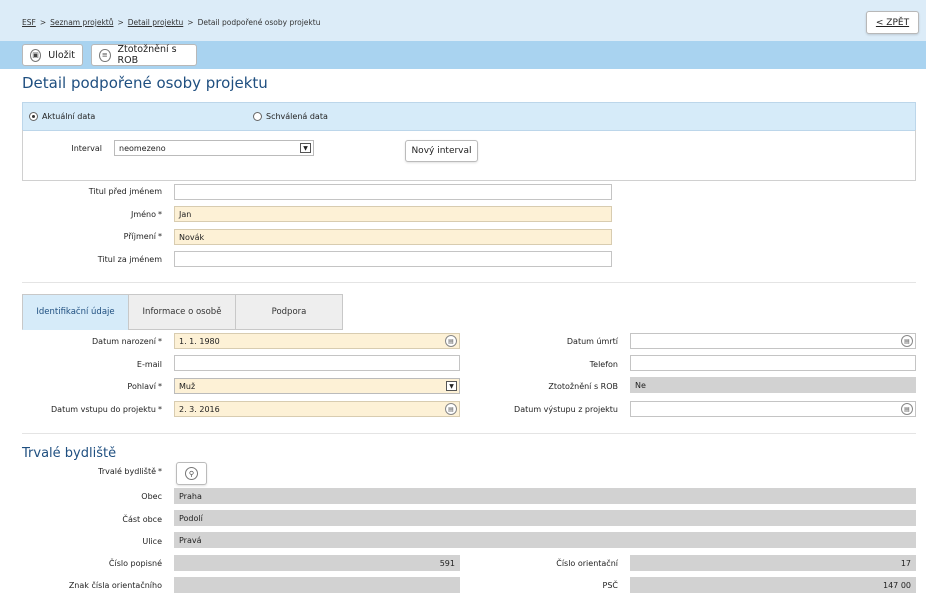 The image size is (926, 608). Describe the element at coordinates (297, 116) in the screenshot. I see `radio-approved-label: Schválená data` at that location.